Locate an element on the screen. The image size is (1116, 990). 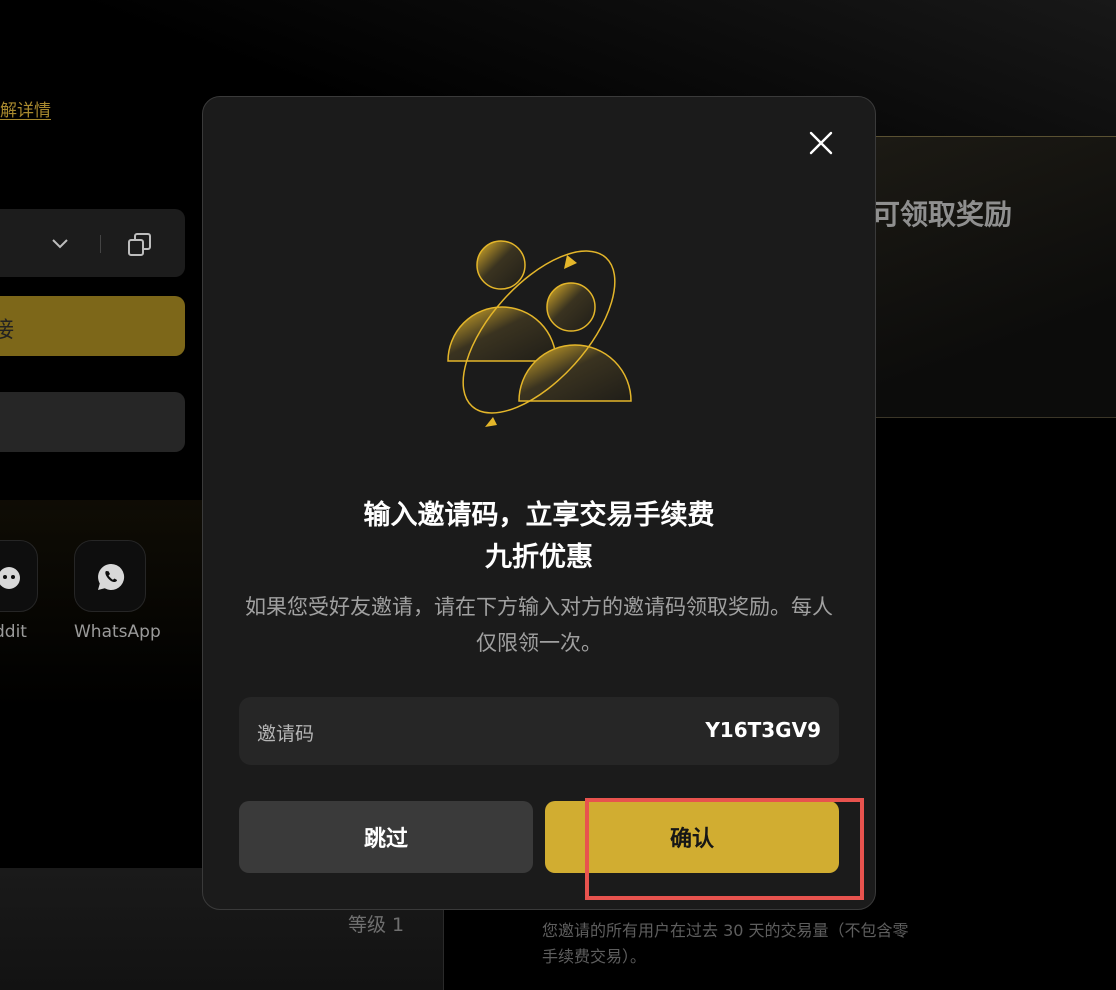
share-reddit-label: ddit is located at coordinates (13, 632).